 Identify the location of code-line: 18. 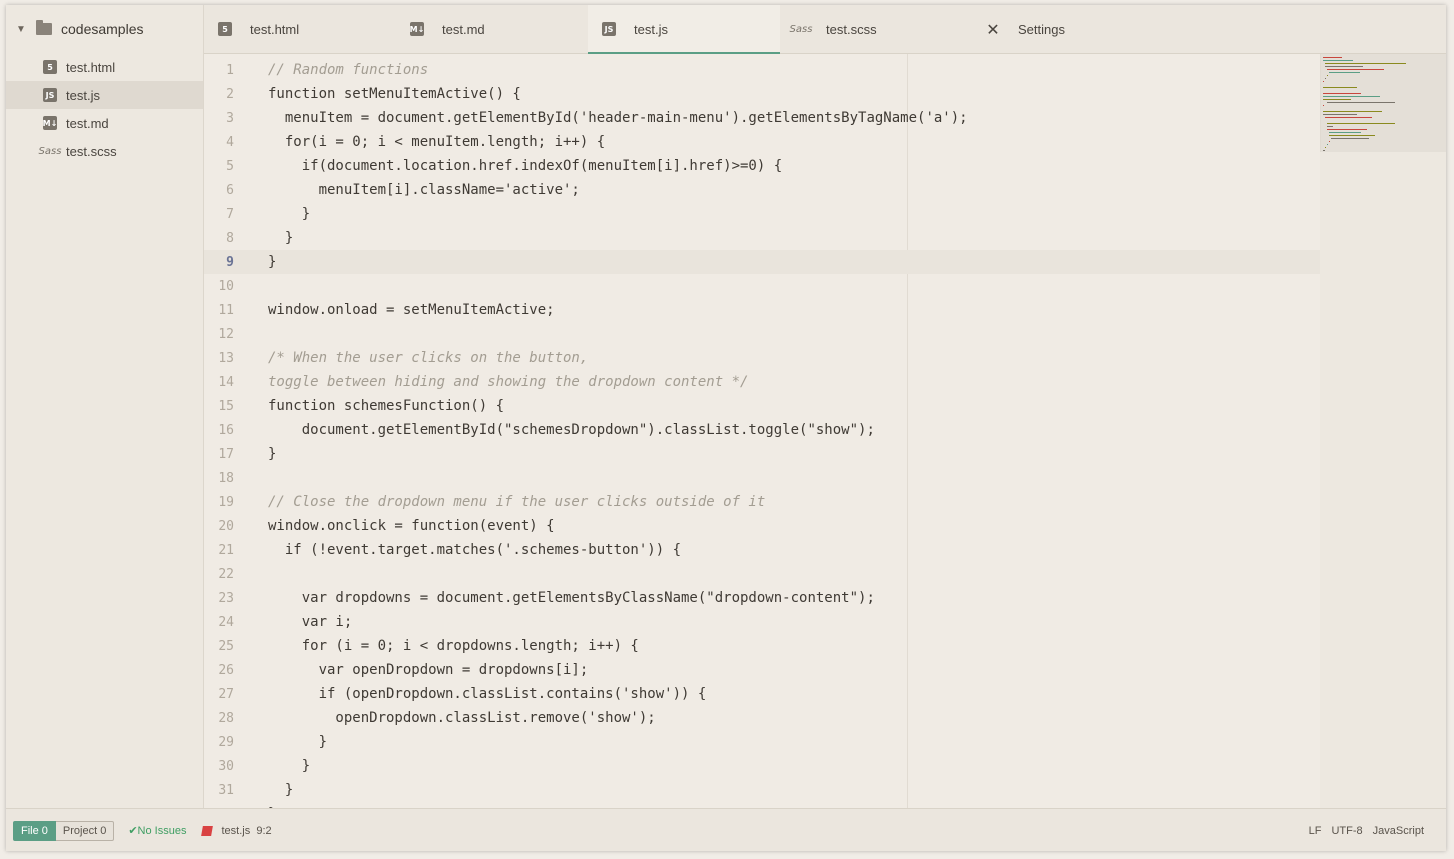
(762, 478).